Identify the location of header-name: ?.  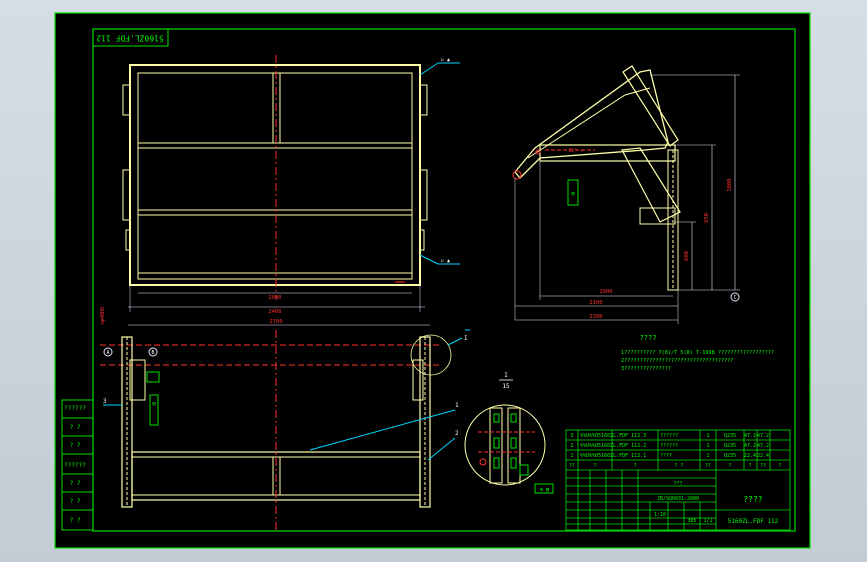
(634, 466).